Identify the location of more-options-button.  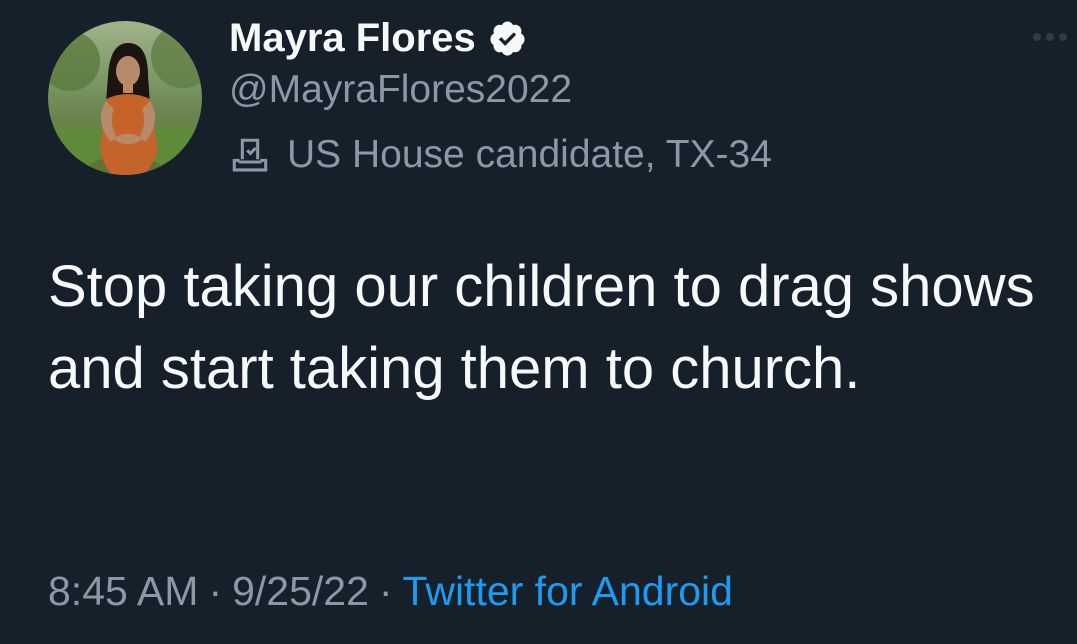
(1050, 37).